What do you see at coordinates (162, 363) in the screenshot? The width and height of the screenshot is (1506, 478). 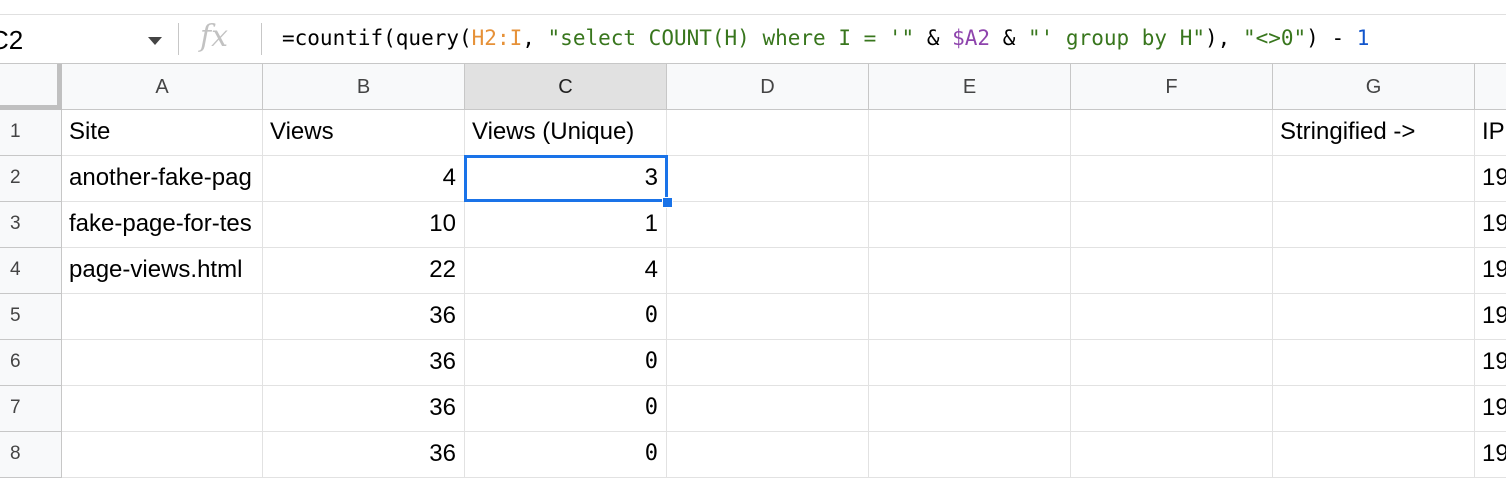 I see `cell-a6` at bounding box center [162, 363].